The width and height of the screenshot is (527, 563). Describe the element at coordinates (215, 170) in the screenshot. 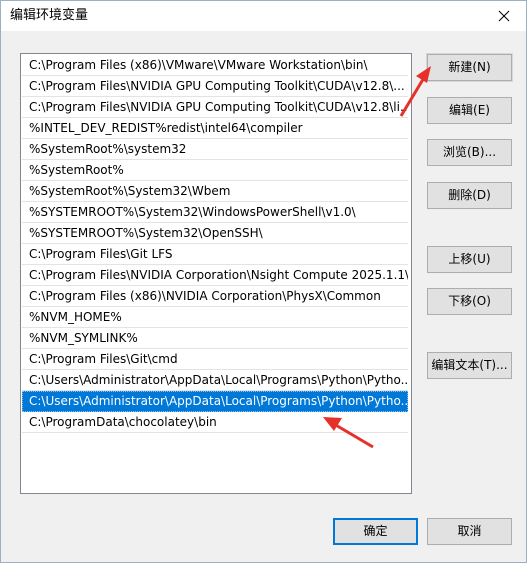

I see `list-item: %SystemRoot%` at that location.